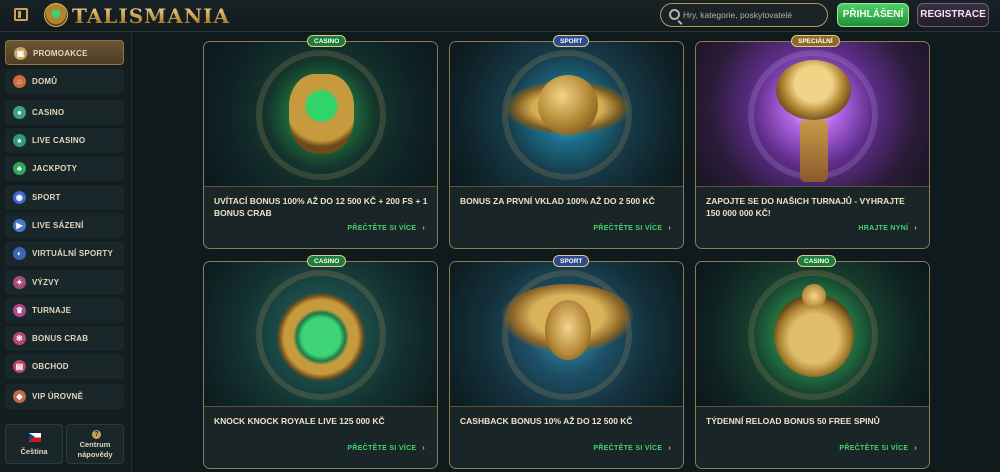 The width and height of the screenshot is (1000, 472). What do you see at coordinates (96, 434) in the screenshot?
I see `help-icon: ?` at bounding box center [96, 434].